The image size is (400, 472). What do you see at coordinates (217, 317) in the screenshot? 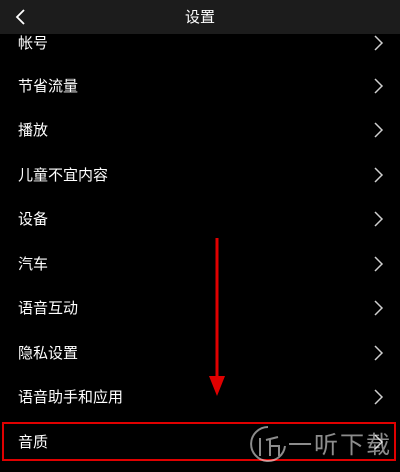
I see `arrow-down-icon` at bounding box center [217, 317].